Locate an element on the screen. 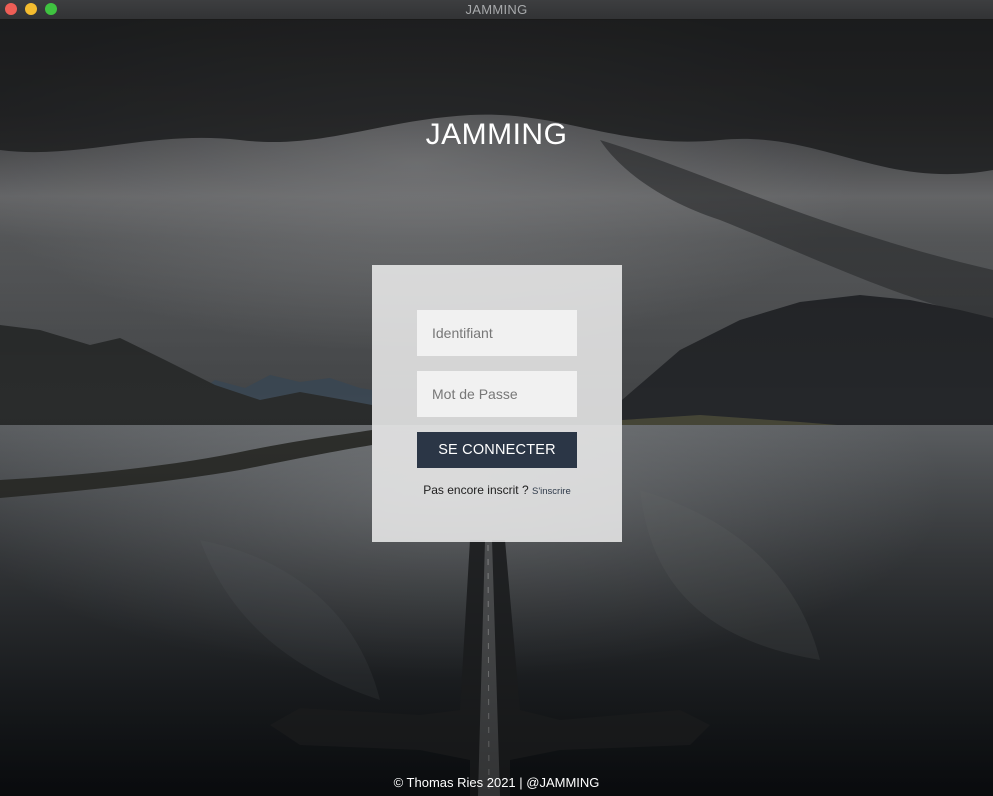  username-input is located at coordinates (497, 333).